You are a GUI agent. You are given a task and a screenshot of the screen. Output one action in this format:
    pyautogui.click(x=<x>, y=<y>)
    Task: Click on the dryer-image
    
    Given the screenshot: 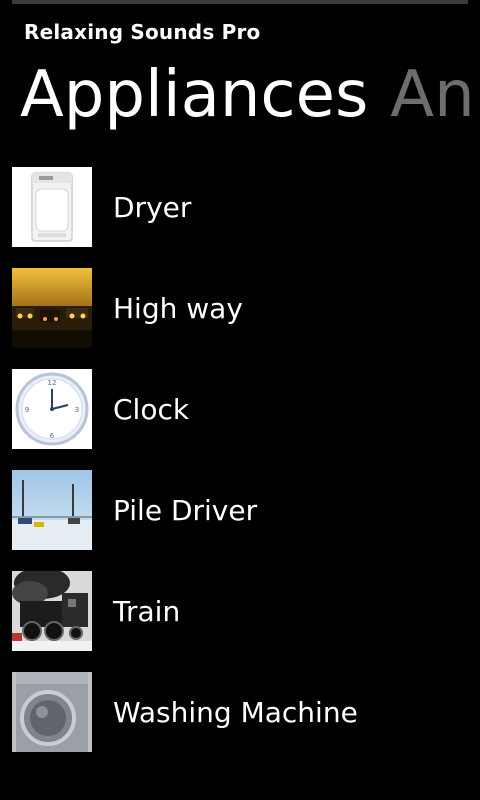 What is the action you would take?
    pyautogui.click(x=52, y=207)
    